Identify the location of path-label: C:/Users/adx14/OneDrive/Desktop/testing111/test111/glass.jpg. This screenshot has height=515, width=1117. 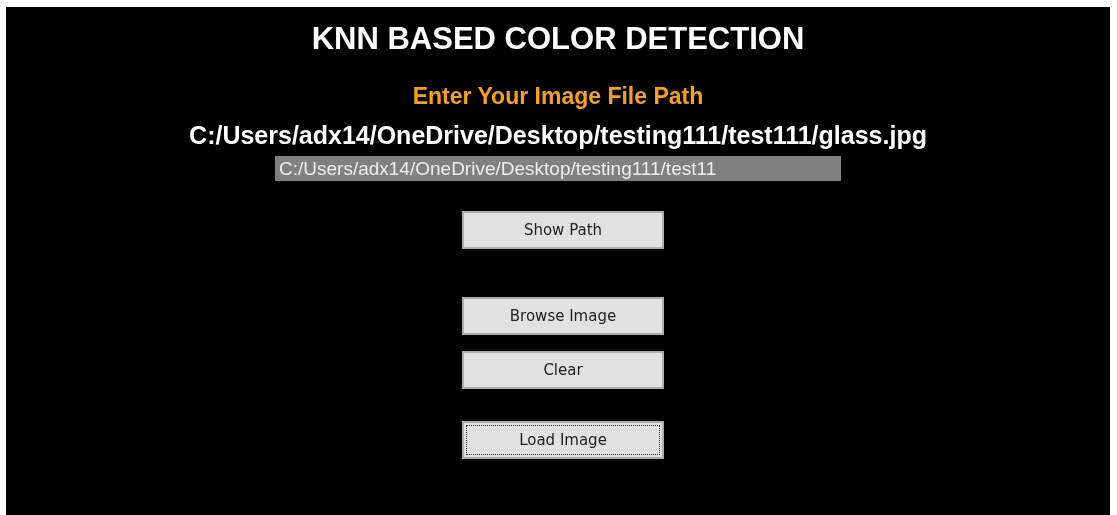
(558, 135).